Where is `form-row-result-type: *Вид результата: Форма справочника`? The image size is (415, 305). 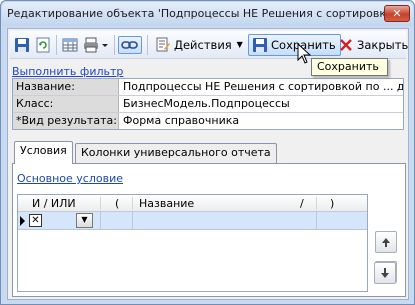 form-row-result-type: *Вид результата: Форма справочника is located at coordinates (208, 121).